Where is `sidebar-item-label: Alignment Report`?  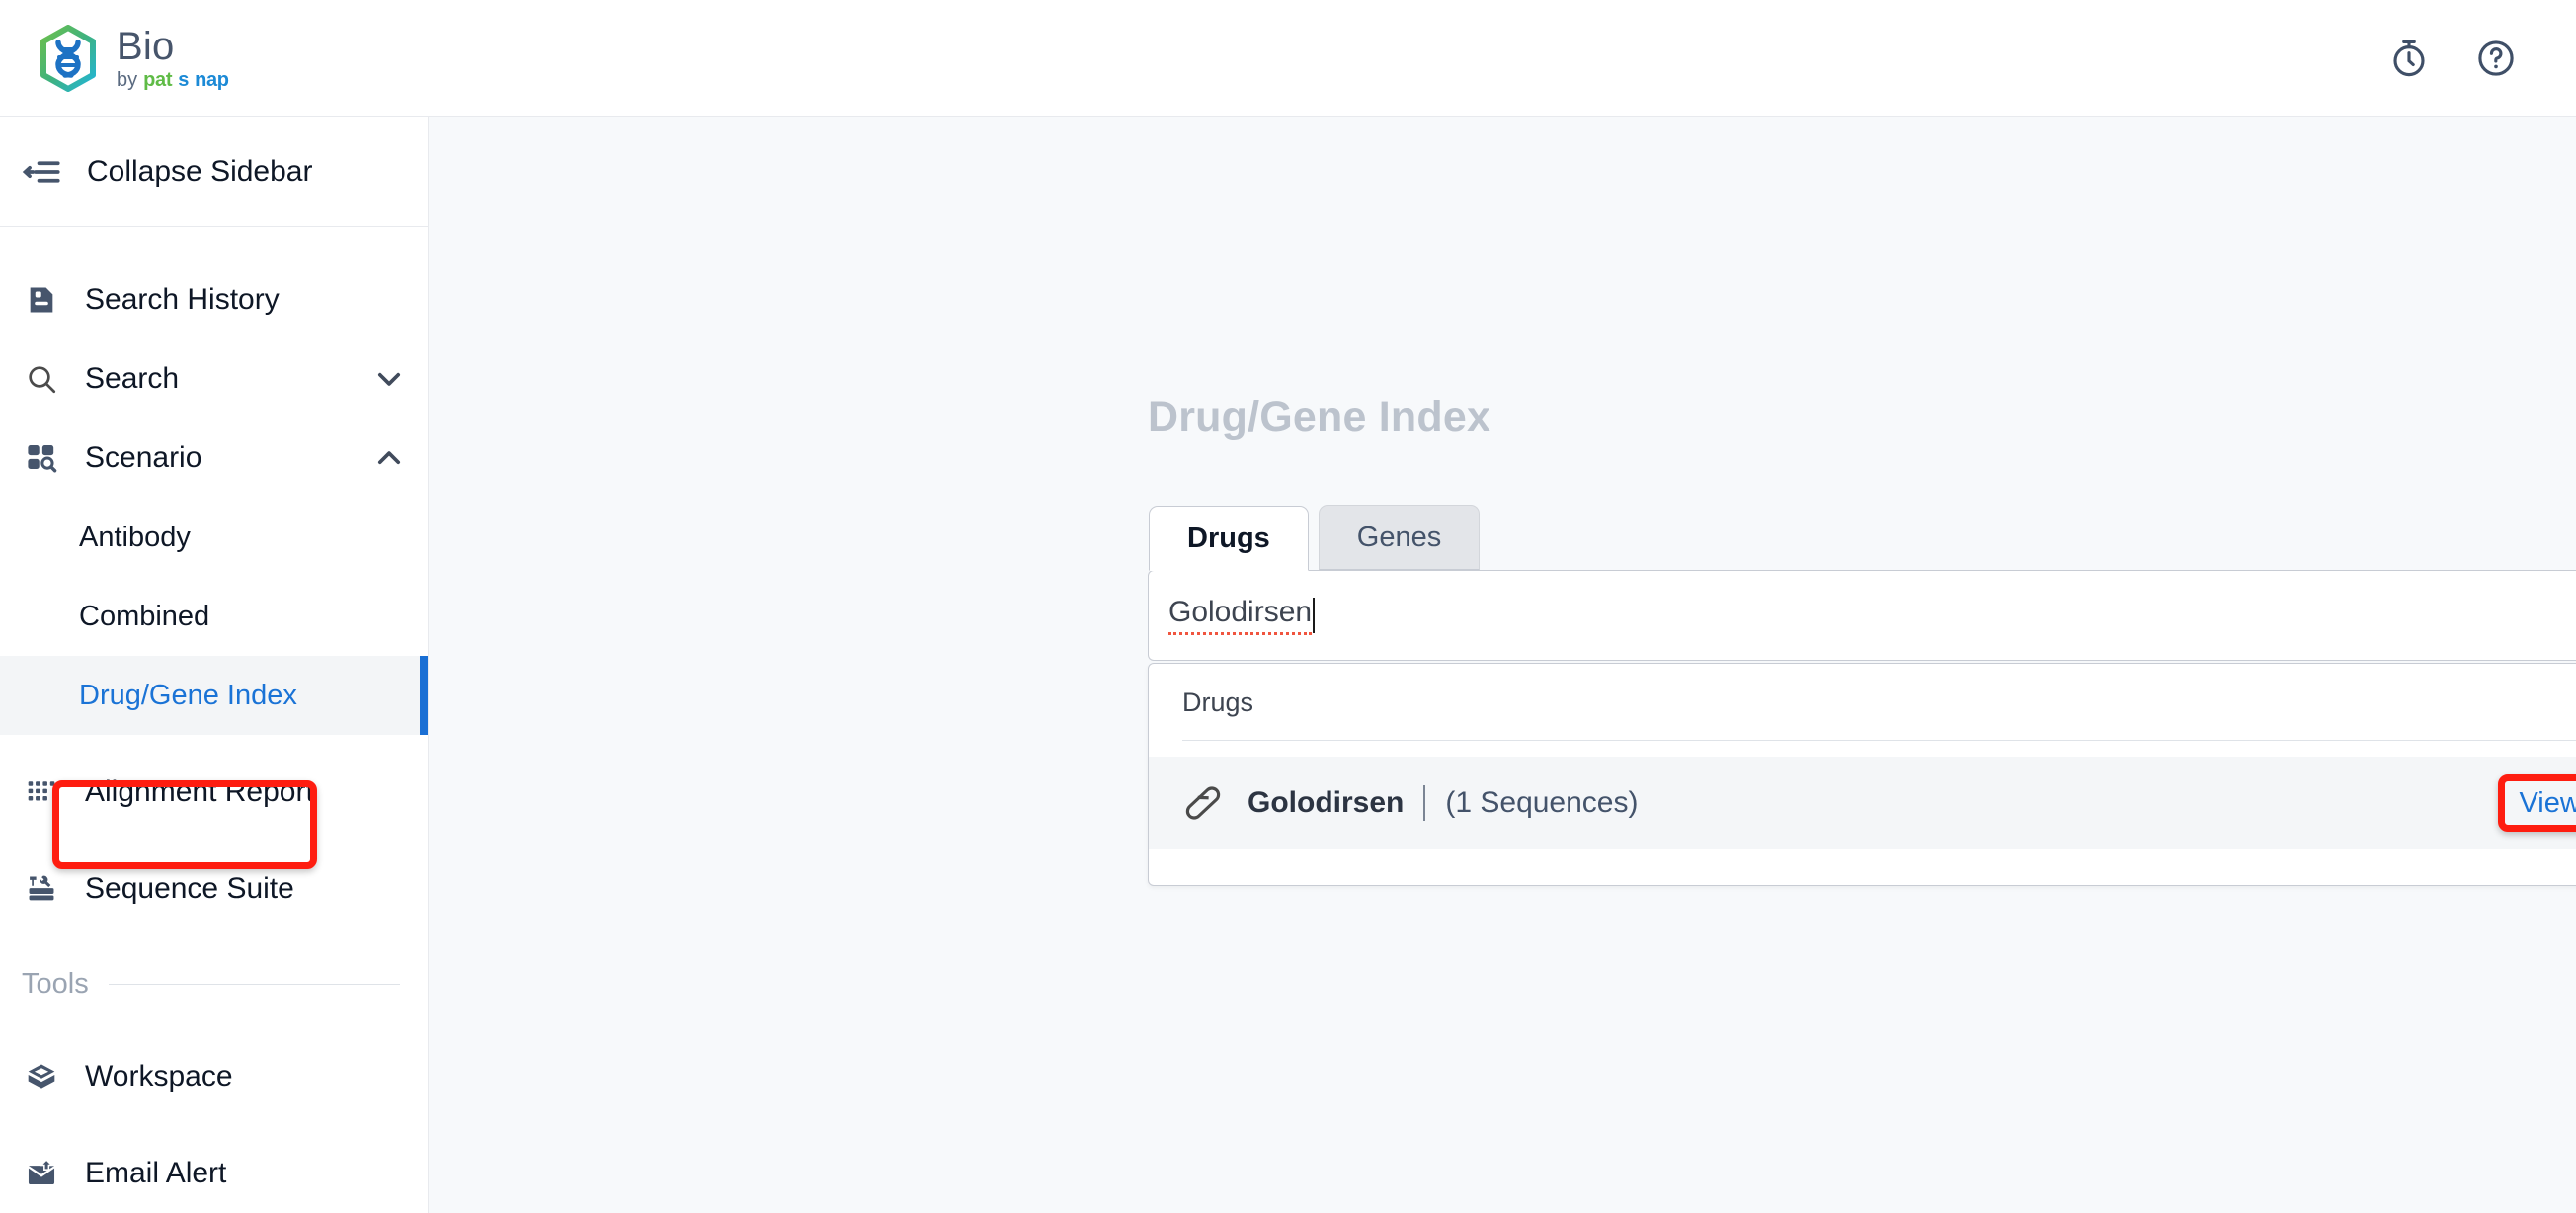
sidebar-item-label: Alignment Report is located at coordinates (199, 792).